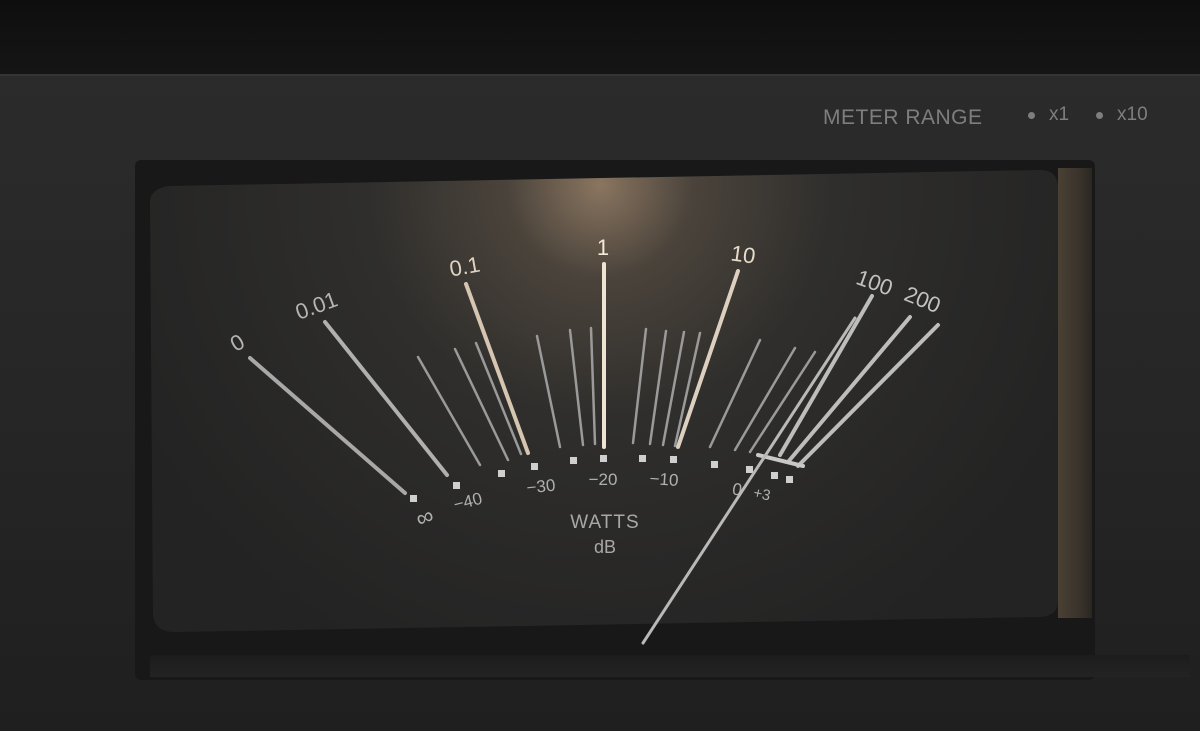  What do you see at coordinates (603, 479) in the screenshot?
I see `db-label: −20` at bounding box center [603, 479].